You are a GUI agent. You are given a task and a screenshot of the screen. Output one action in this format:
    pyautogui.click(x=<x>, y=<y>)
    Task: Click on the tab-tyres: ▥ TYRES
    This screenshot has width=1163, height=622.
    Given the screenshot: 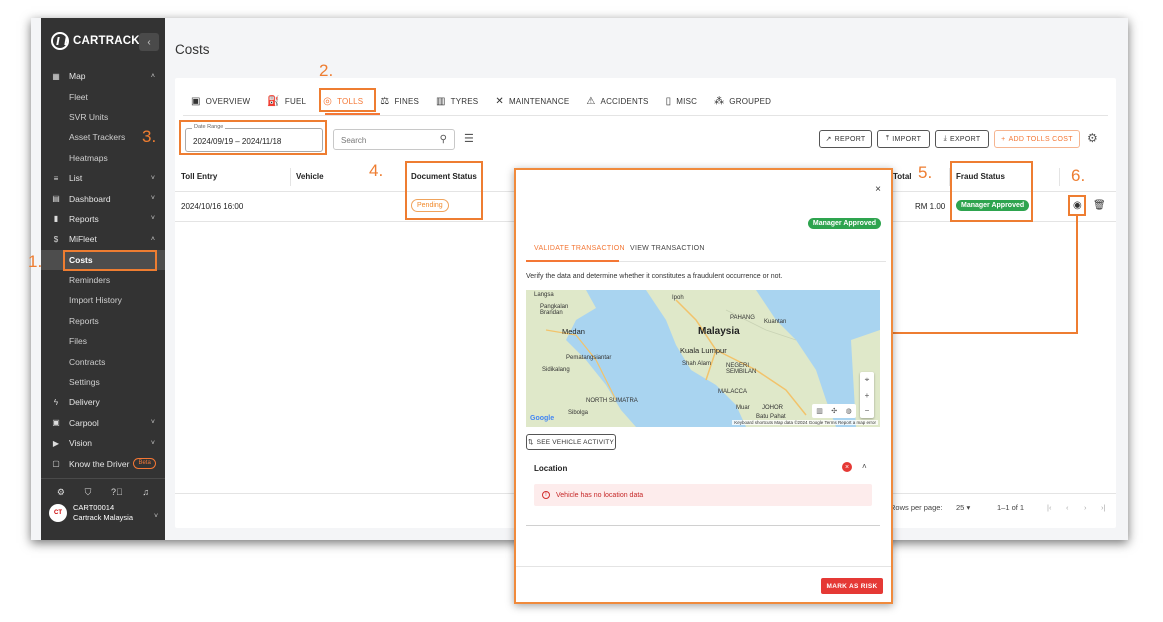 What is the action you would take?
    pyautogui.click(x=457, y=101)
    